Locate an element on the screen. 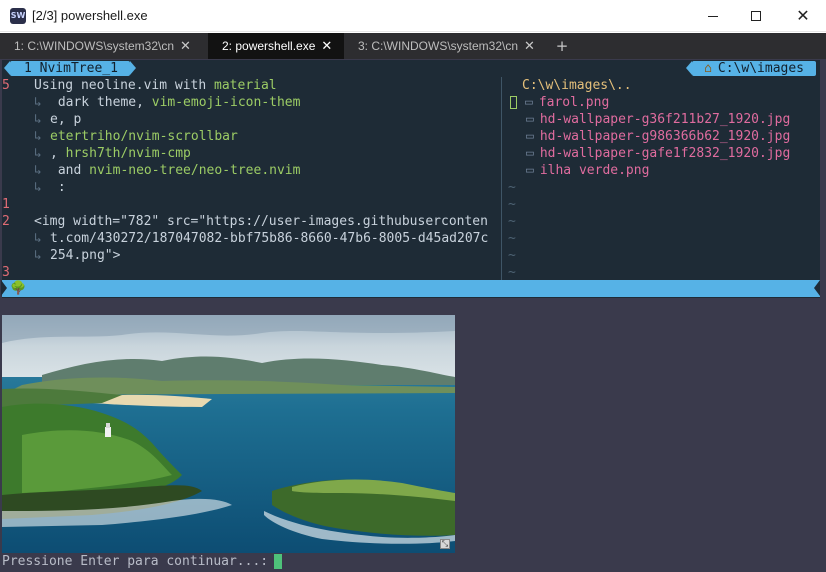 The image size is (826, 572). tree-file-name: hd-wallpaper-gafe1f2832_1920.jpg is located at coordinates (665, 153).